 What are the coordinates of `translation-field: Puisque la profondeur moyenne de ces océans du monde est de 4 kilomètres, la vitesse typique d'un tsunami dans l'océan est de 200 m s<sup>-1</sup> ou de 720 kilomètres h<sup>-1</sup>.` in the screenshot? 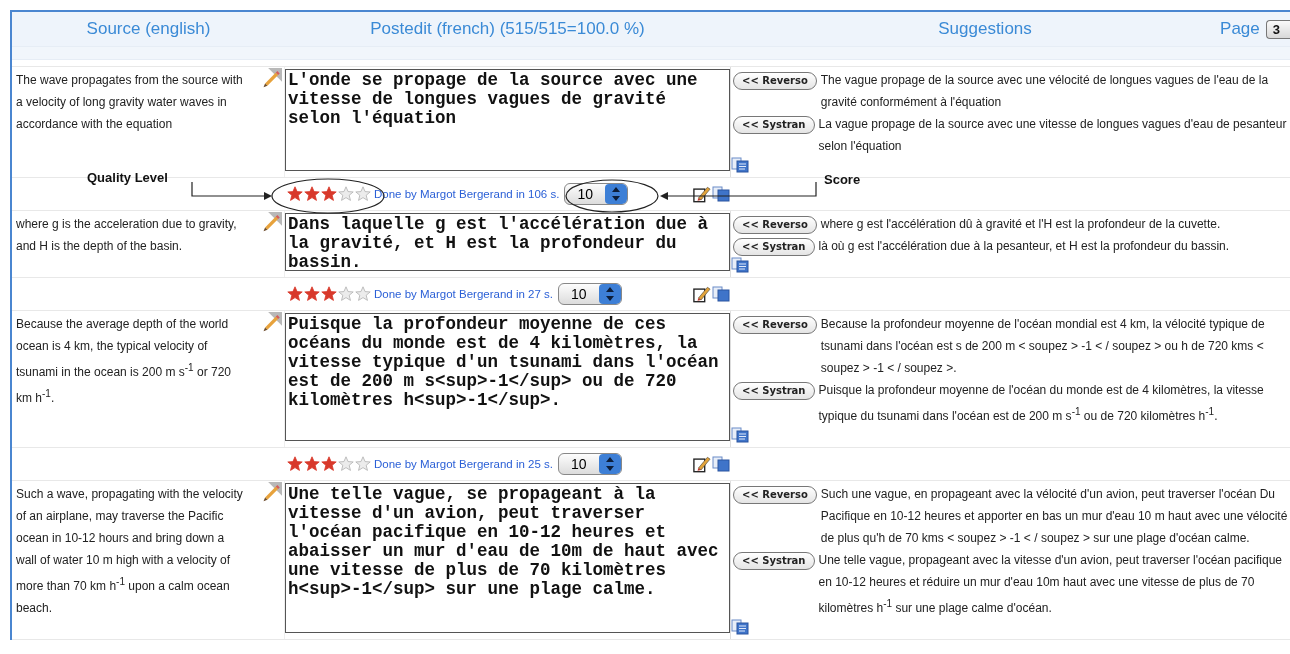 It's located at (507, 377).